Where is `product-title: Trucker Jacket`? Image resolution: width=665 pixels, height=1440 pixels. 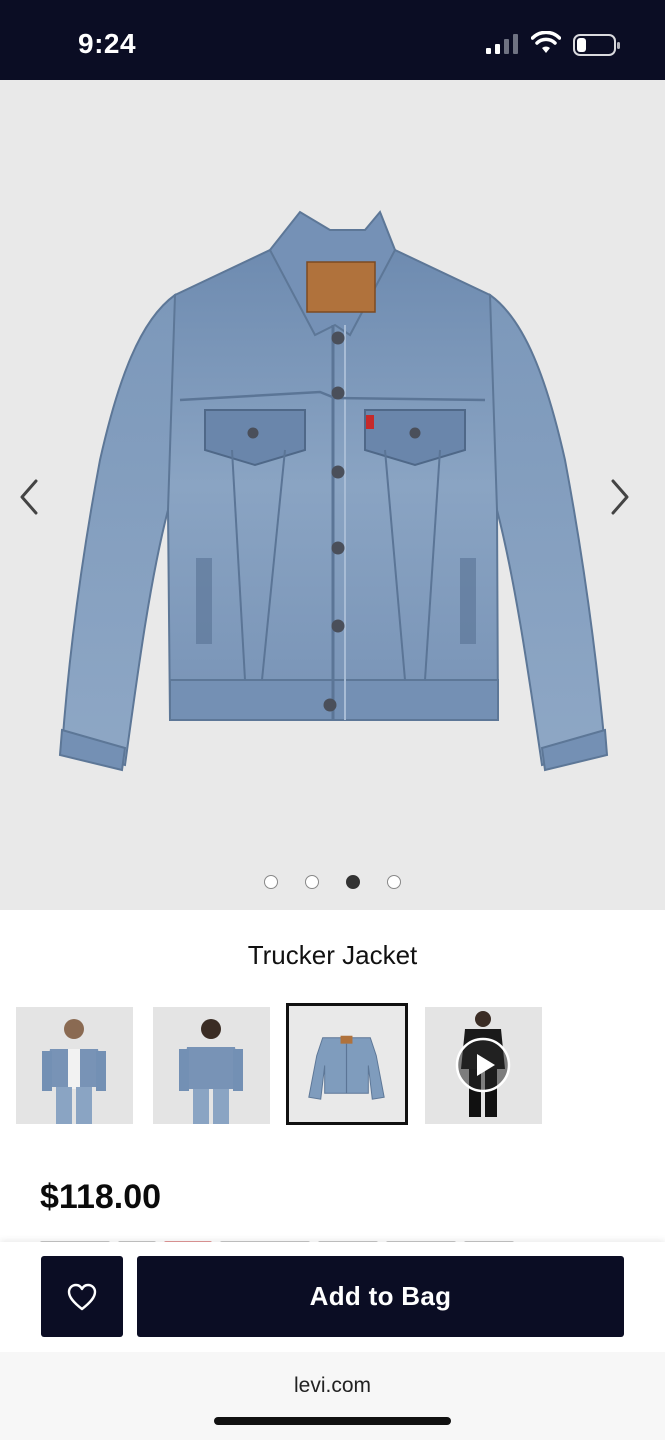
product-title: Trucker Jacket is located at coordinates (332, 955).